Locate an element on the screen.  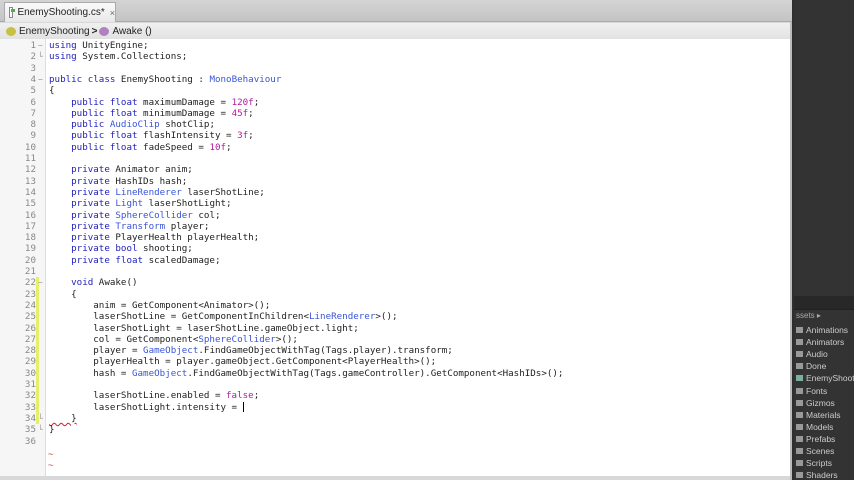
change-marker is located at coordinates (37, 351).